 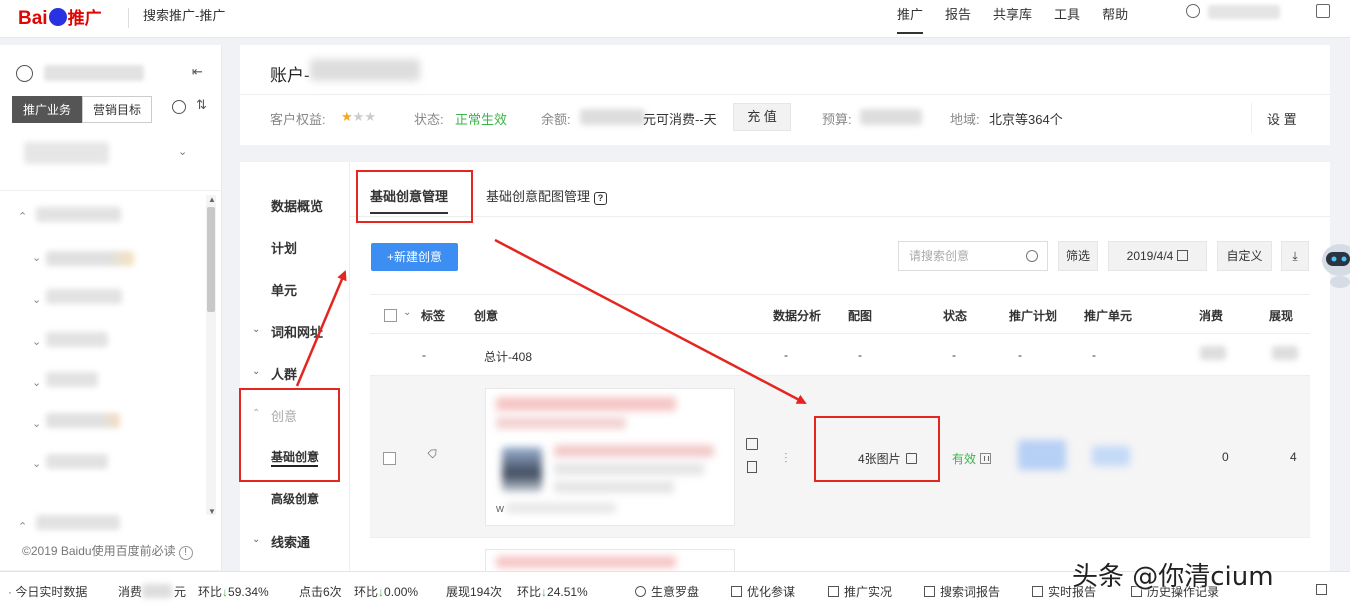 I want to click on pause-icon, so click(x=986, y=458).